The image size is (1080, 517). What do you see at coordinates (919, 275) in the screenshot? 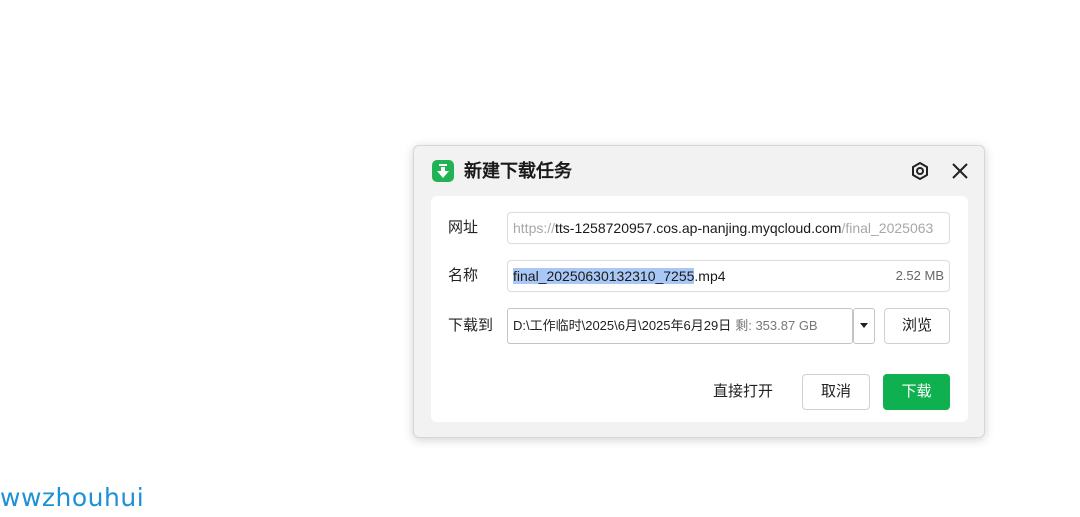
I see `file-size: 2.52 MB` at bounding box center [919, 275].